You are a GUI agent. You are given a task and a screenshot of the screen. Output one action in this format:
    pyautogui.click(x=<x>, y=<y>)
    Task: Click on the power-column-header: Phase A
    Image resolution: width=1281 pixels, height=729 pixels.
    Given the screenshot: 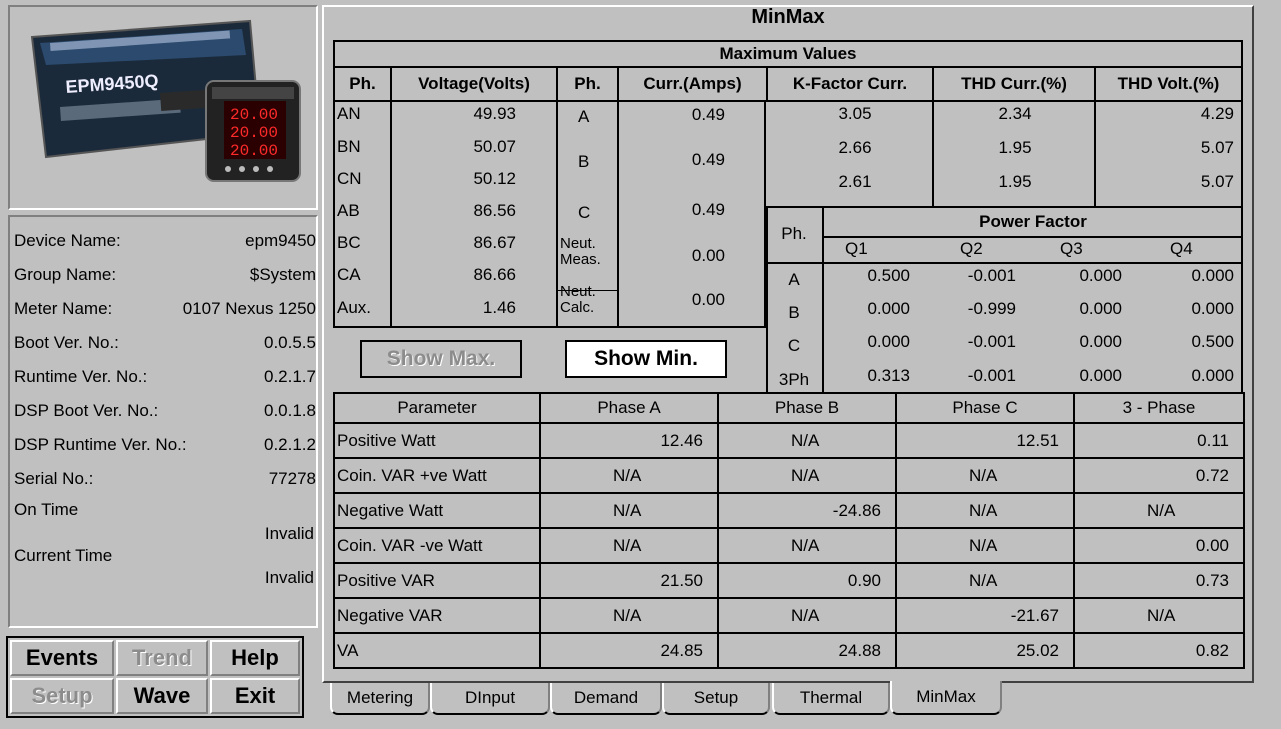 What is the action you would take?
    pyautogui.click(x=629, y=408)
    